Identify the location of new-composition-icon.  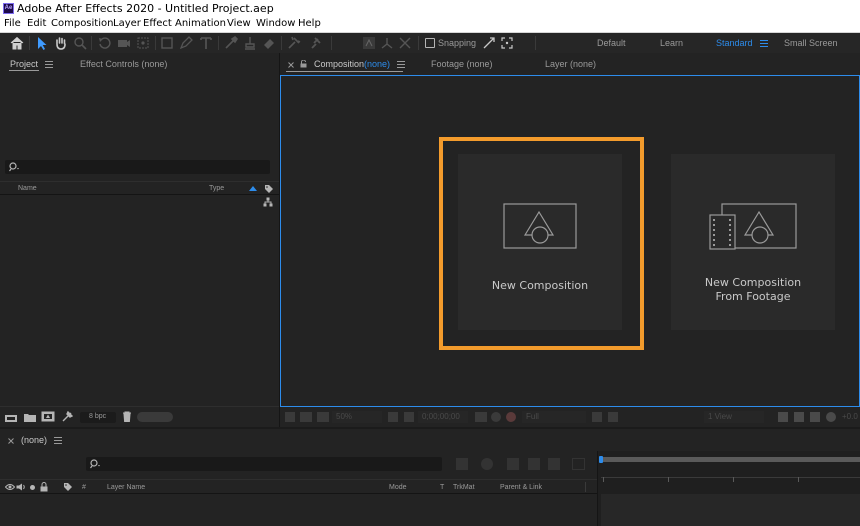
(48, 416).